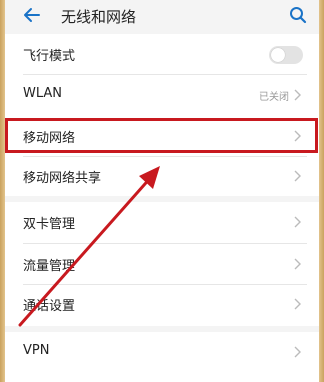 This screenshot has width=324, height=382. What do you see at coordinates (162, 15) in the screenshot?
I see `app-header: 无线和网络` at bounding box center [162, 15].